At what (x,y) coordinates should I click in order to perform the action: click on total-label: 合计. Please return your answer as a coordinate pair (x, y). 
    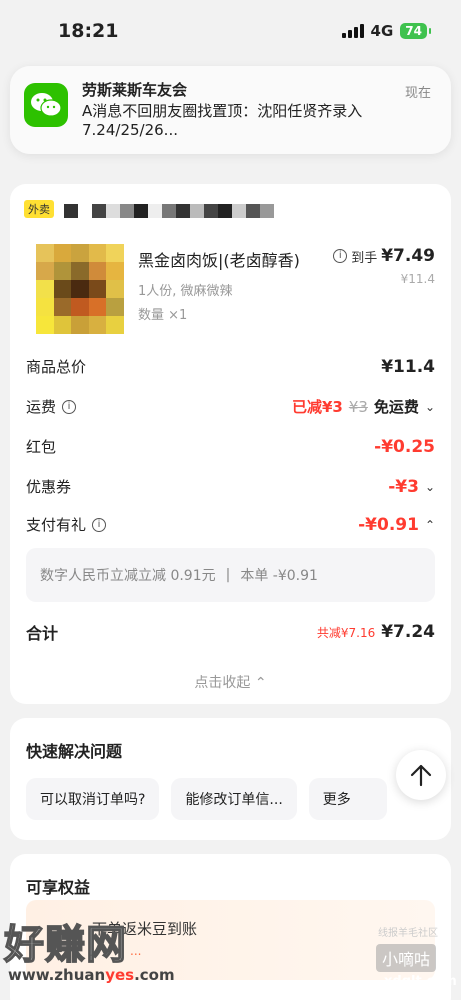
    Looking at the image, I should click on (42, 633).